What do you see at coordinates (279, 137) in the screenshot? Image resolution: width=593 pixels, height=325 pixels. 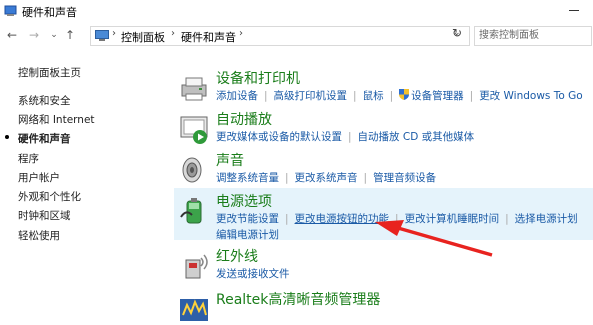 I see `link-change-media-defaults: 更改媒体或设备的默认设置` at bounding box center [279, 137].